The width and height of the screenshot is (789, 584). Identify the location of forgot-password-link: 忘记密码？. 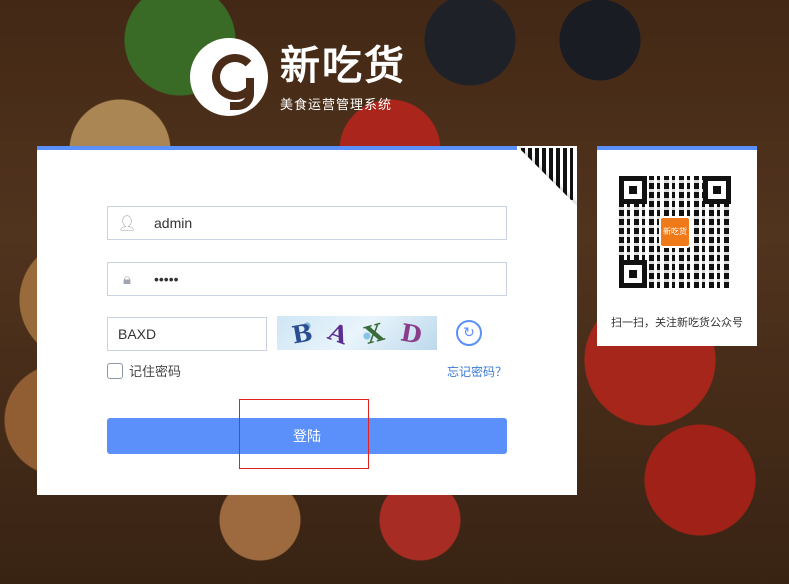
(477, 371).